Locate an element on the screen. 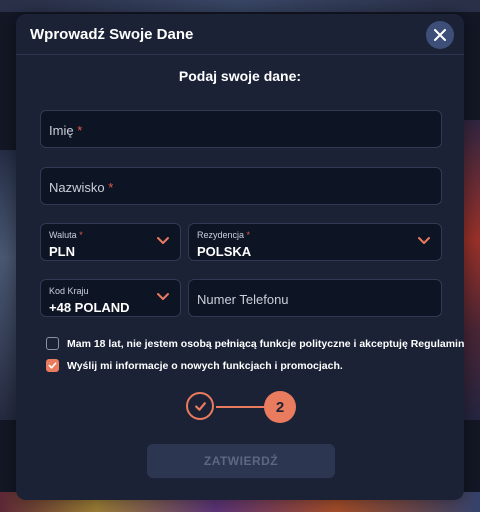 The width and height of the screenshot is (480, 512). residence-select: Rezydencja * POLSKA is located at coordinates (315, 242).